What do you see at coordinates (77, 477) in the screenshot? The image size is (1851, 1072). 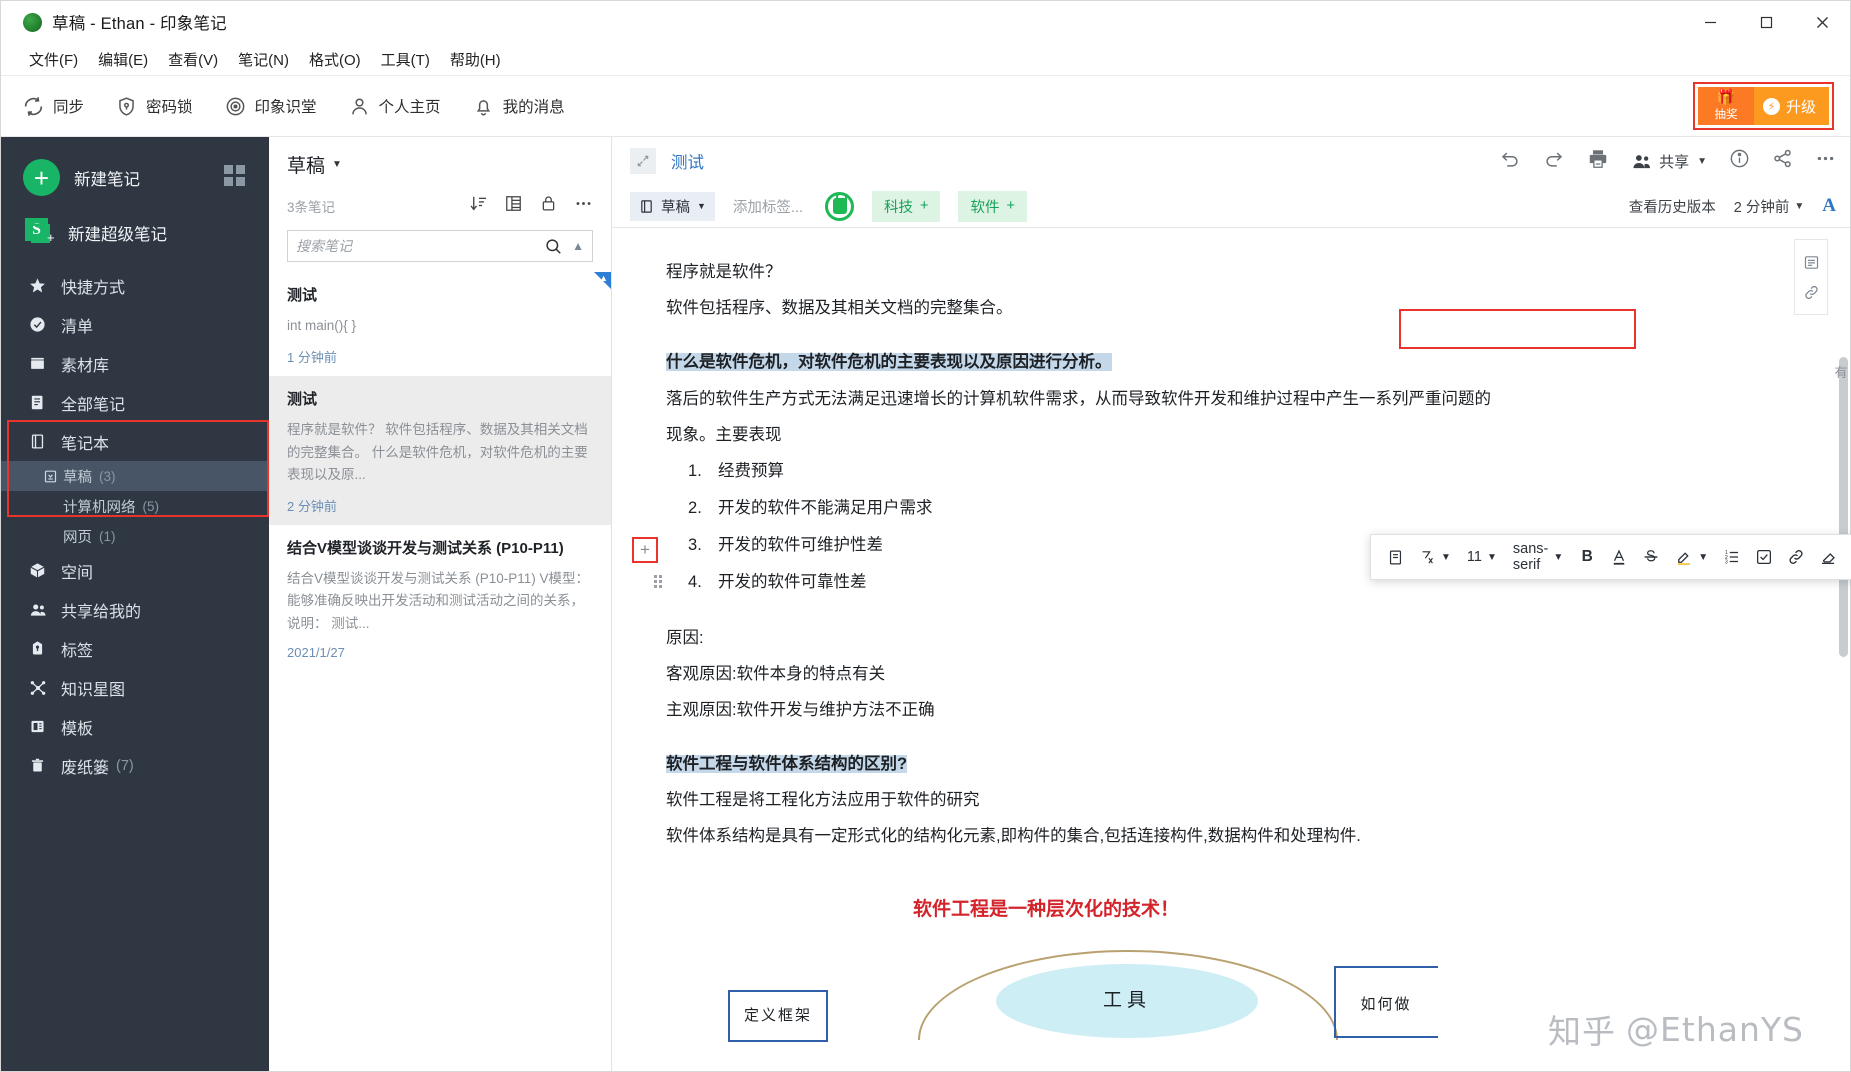 I see `notebook-label: 草稿` at bounding box center [77, 477].